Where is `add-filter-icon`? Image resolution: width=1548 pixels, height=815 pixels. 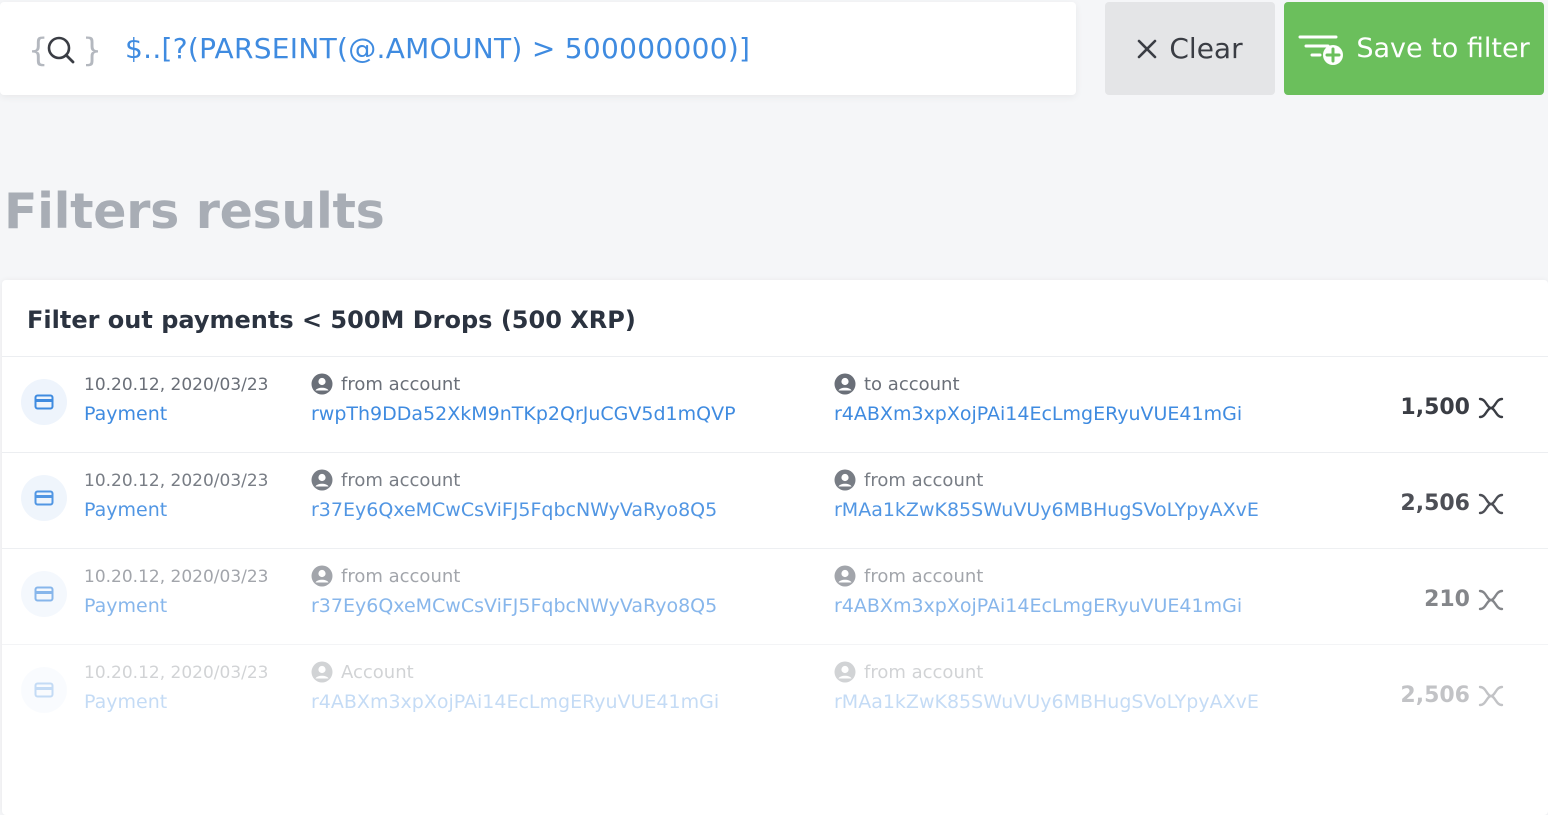 add-filter-icon is located at coordinates (1321, 49).